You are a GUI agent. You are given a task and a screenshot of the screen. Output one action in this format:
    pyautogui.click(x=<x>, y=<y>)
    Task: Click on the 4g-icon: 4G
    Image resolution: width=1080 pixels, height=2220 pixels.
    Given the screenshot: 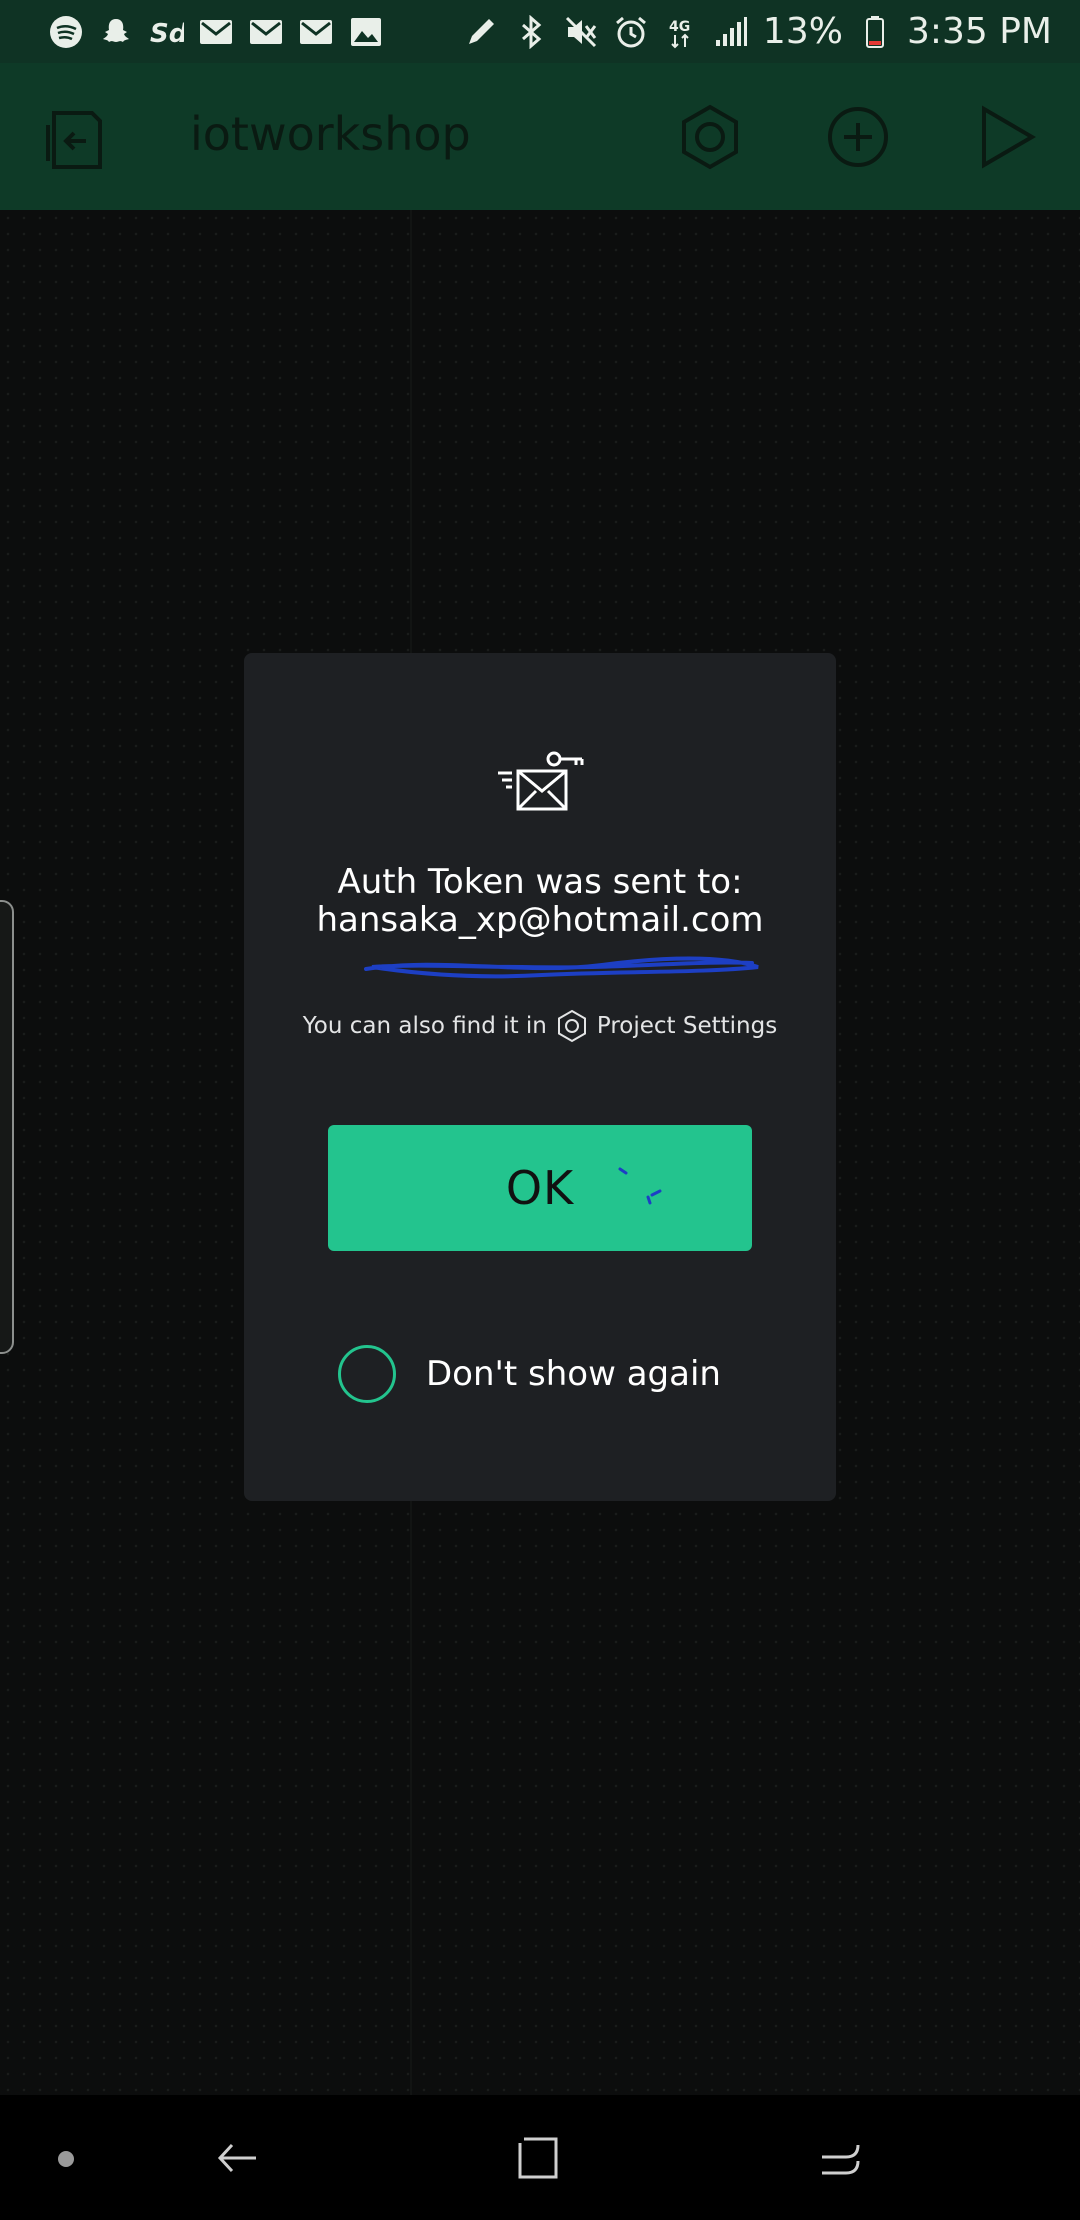 What is the action you would take?
    pyautogui.click(x=681, y=32)
    